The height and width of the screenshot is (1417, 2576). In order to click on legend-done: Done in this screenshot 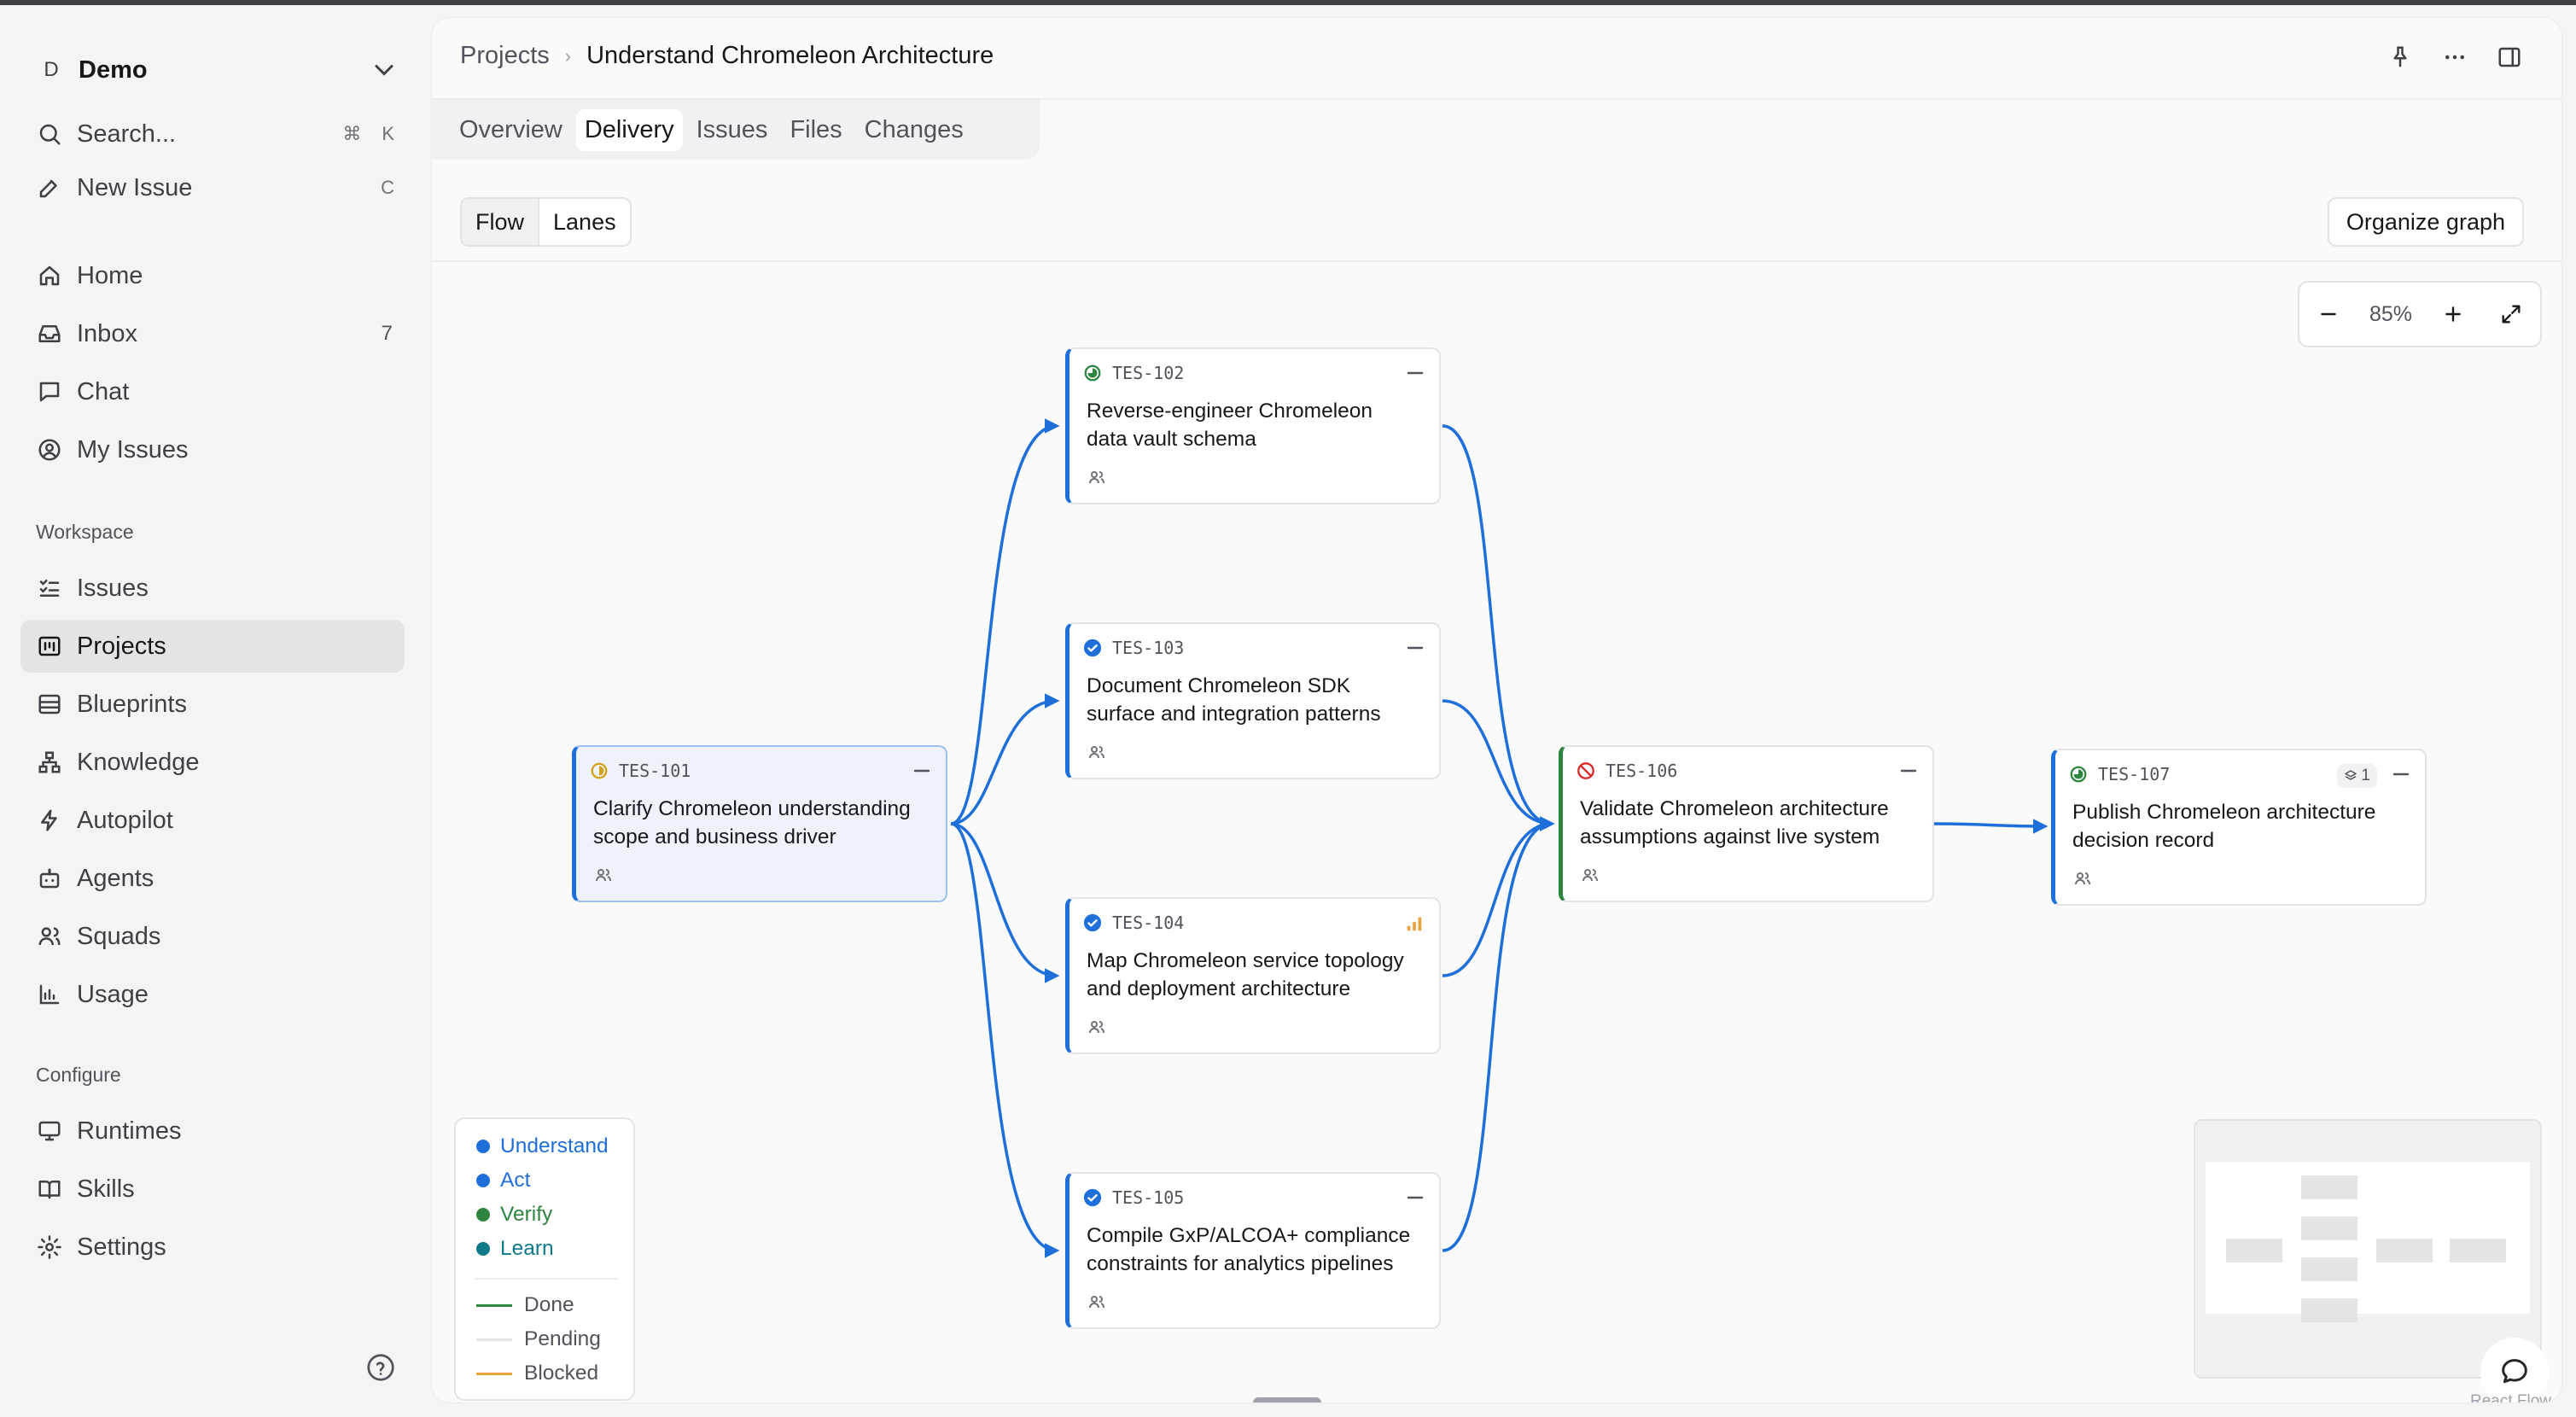, I will do `click(525, 1305)`.